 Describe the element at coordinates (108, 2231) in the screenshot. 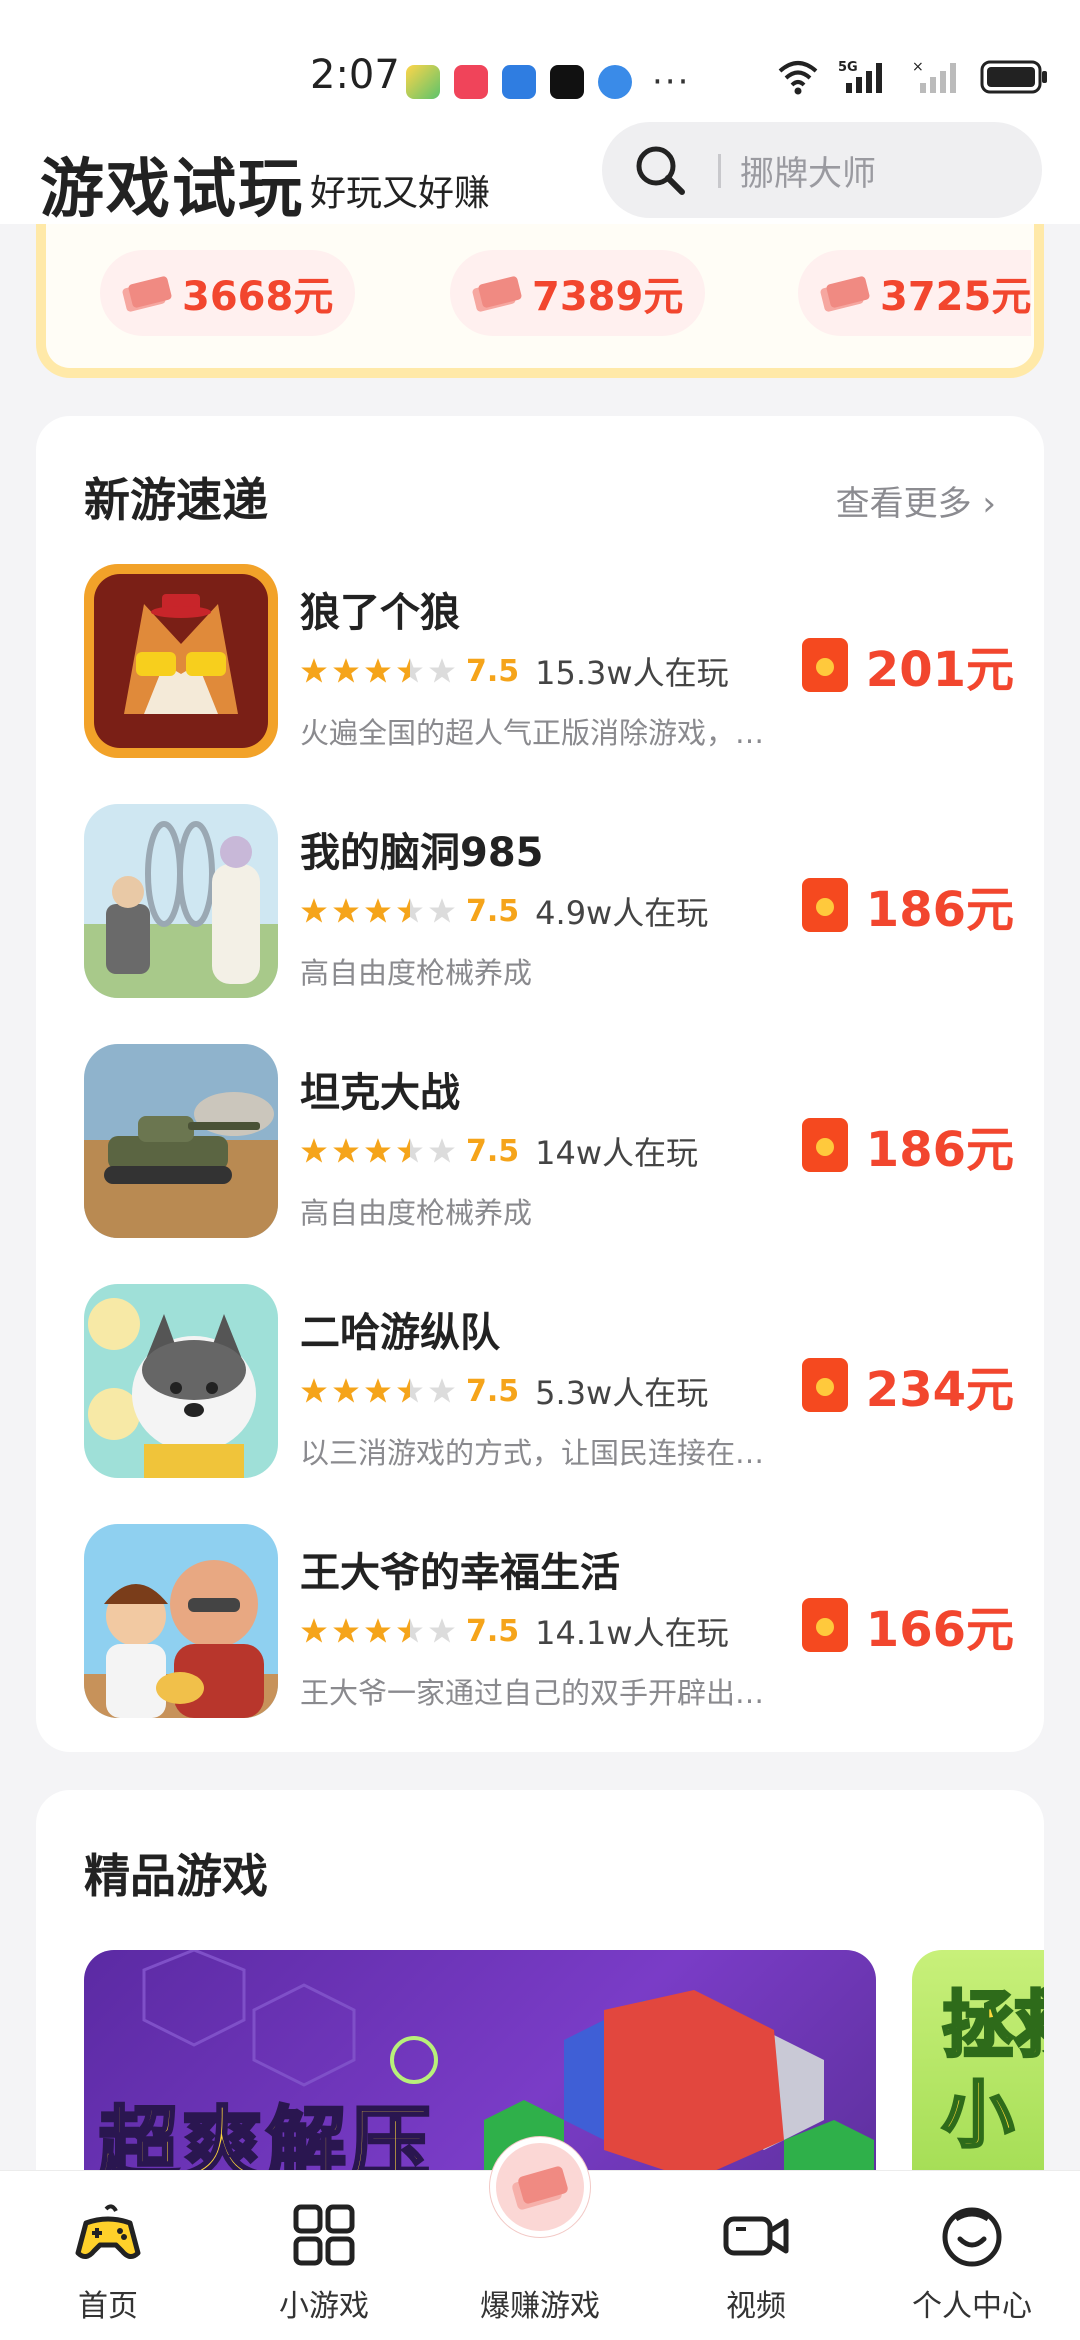

I see `gamepad-icon` at that location.